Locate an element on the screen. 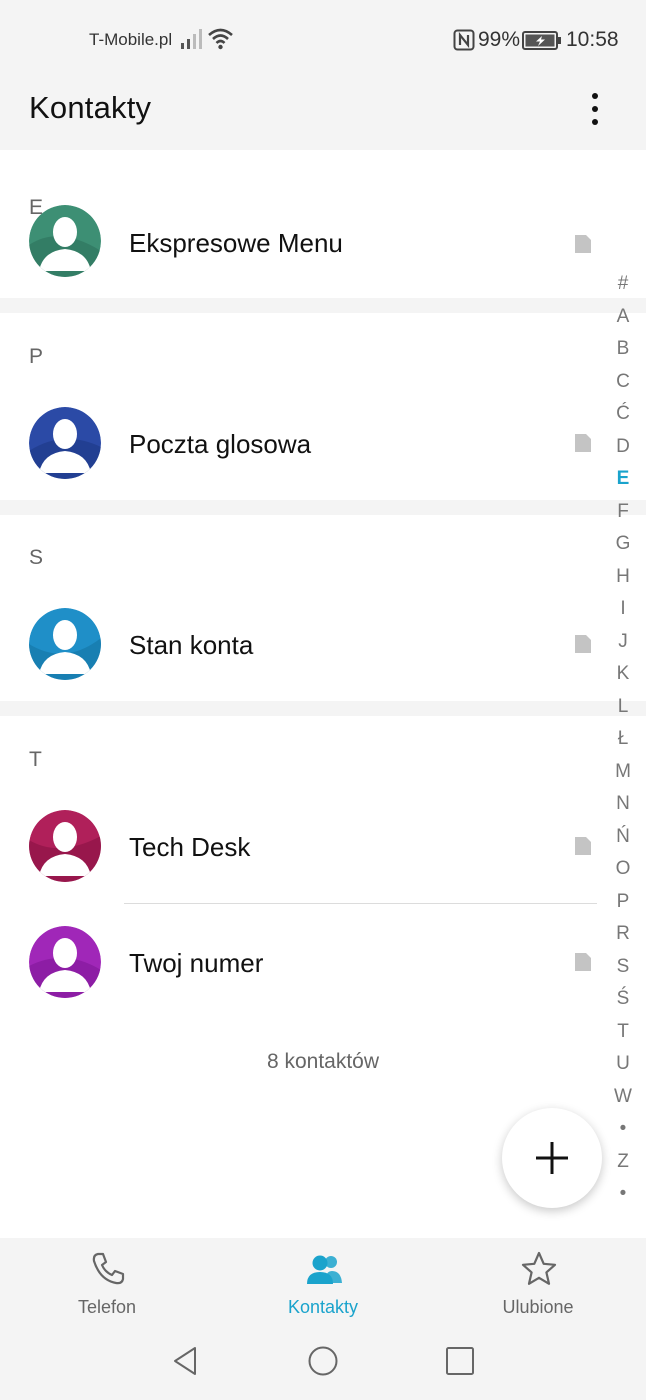  alphabet-index-item: W is located at coordinates (623, 1097).